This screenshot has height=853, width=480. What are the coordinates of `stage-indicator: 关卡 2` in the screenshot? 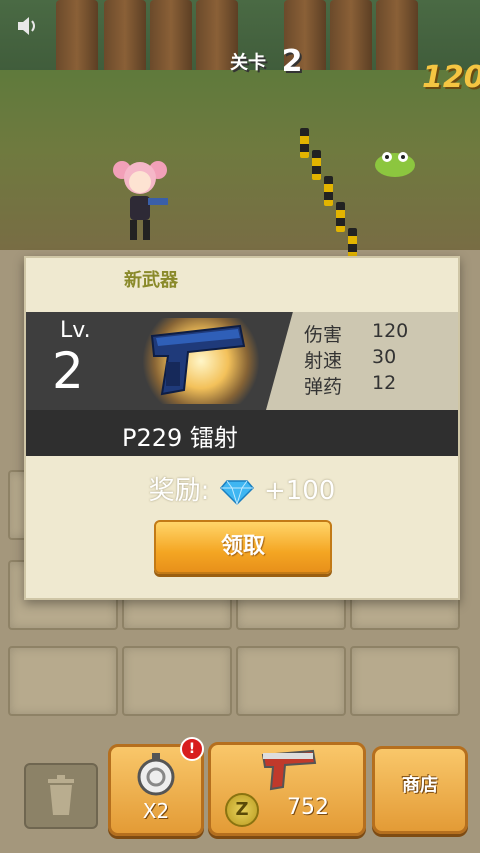 It's located at (266, 61).